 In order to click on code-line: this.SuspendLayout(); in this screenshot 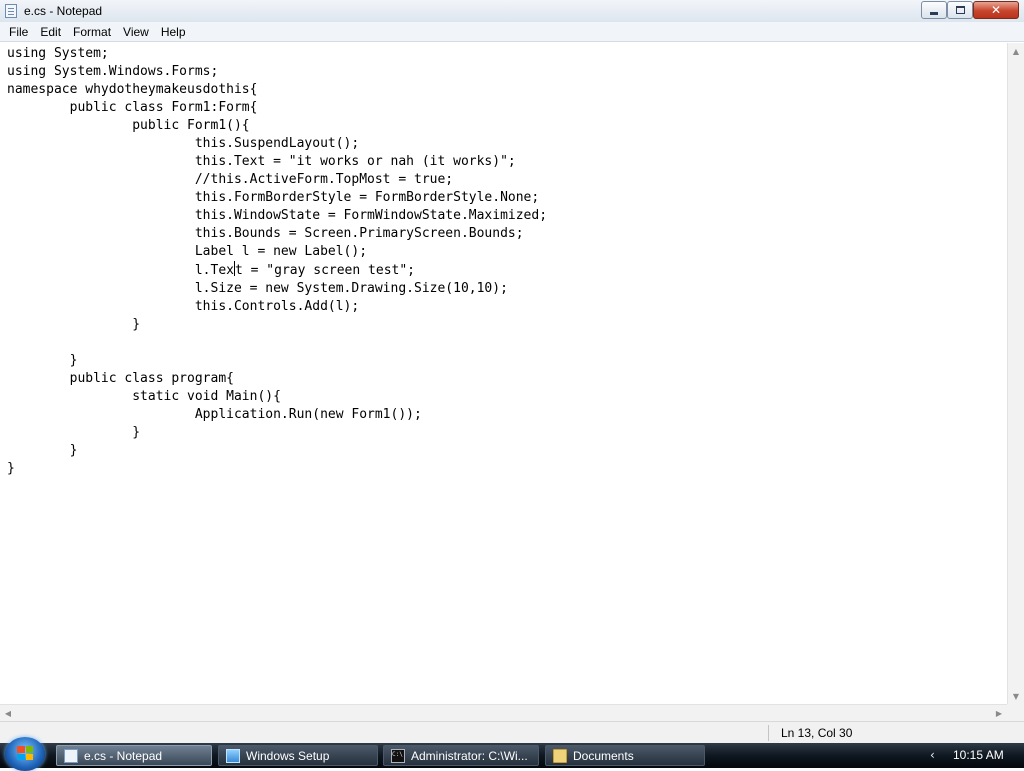, I will do `click(183, 143)`.